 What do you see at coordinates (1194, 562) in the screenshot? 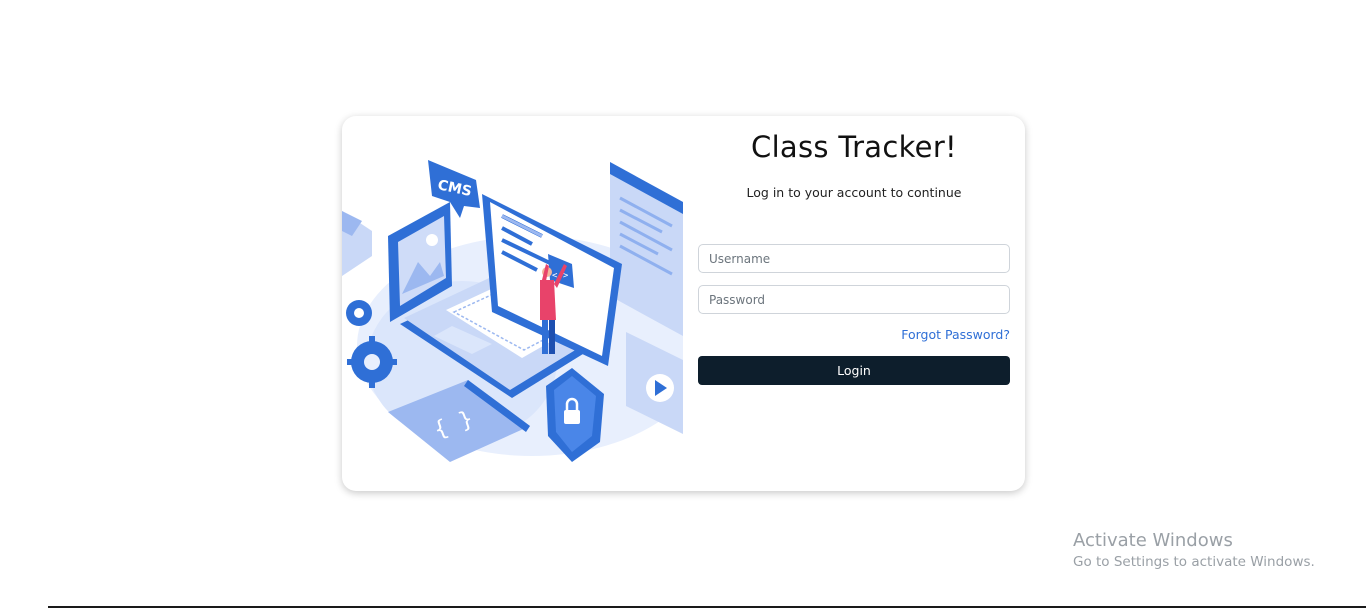
I see `watermark-subtitle: Go to Settings to activate Windows.` at bounding box center [1194, 562].